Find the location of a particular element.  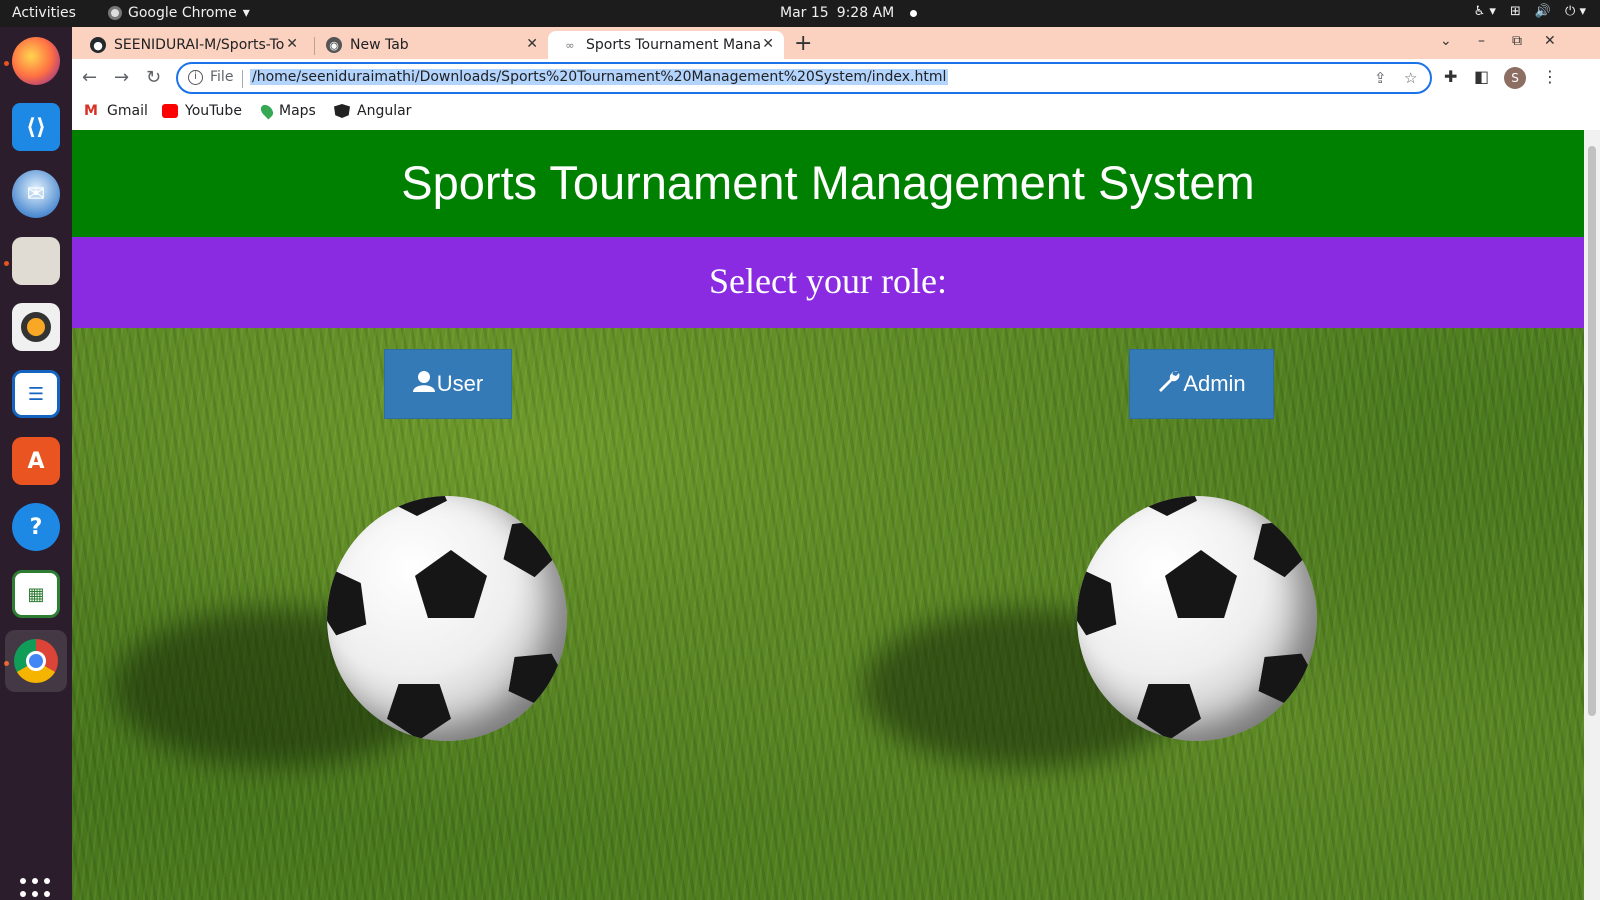

software-icon: A is located at coordinates (36, 461).